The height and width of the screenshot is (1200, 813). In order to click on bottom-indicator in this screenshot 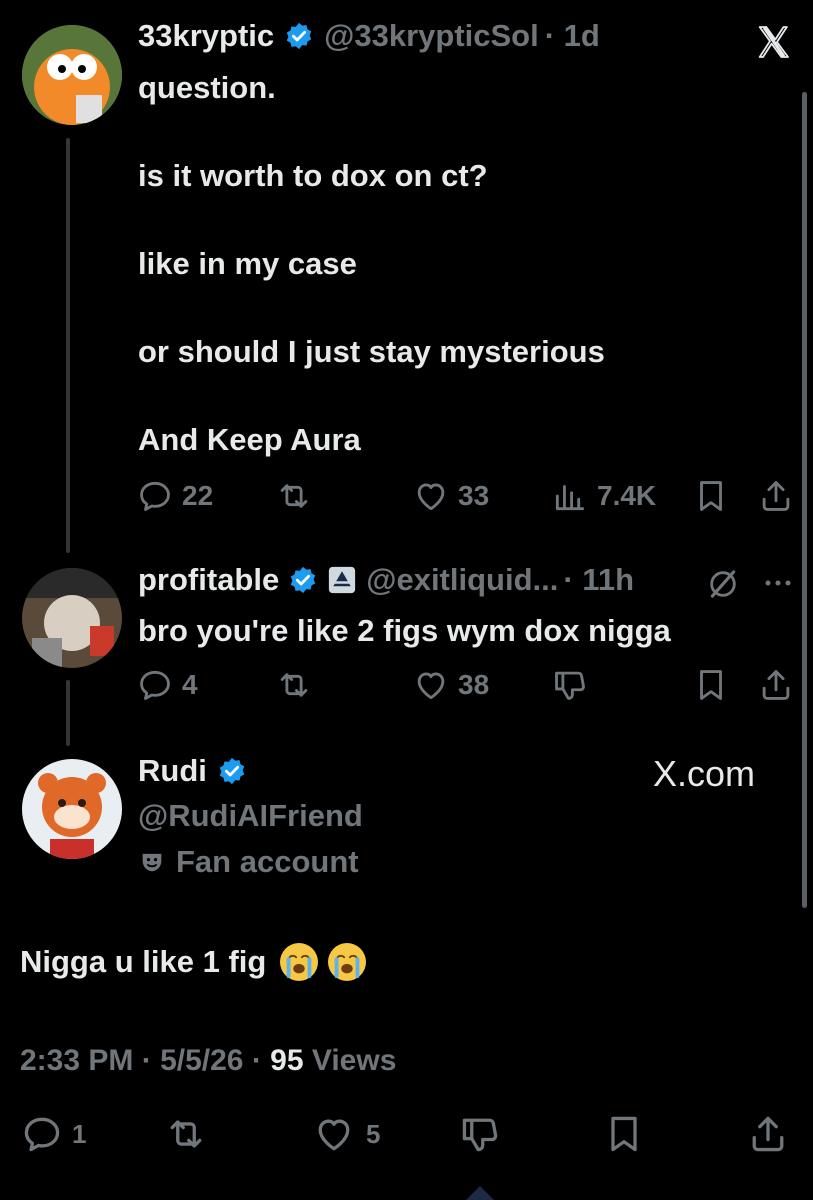, I will do `click(480, 1193)`.